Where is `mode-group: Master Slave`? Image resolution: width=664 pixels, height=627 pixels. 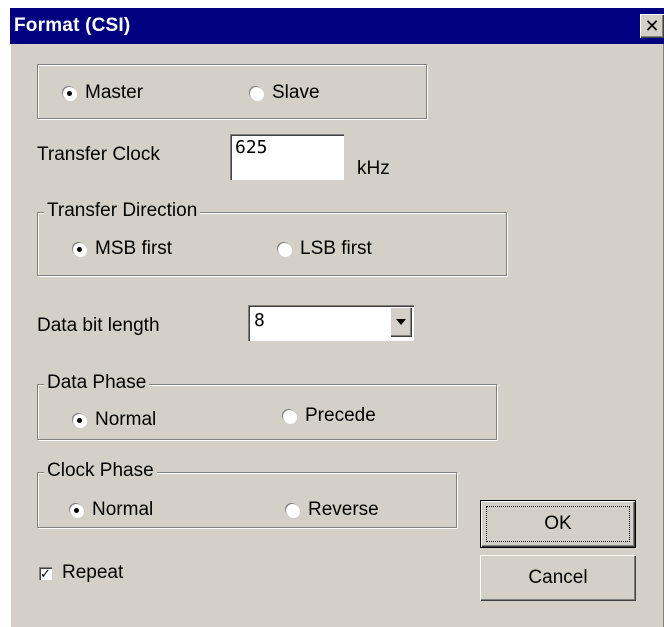 mode-group: Master Slave is located at coordinates (232, 91).